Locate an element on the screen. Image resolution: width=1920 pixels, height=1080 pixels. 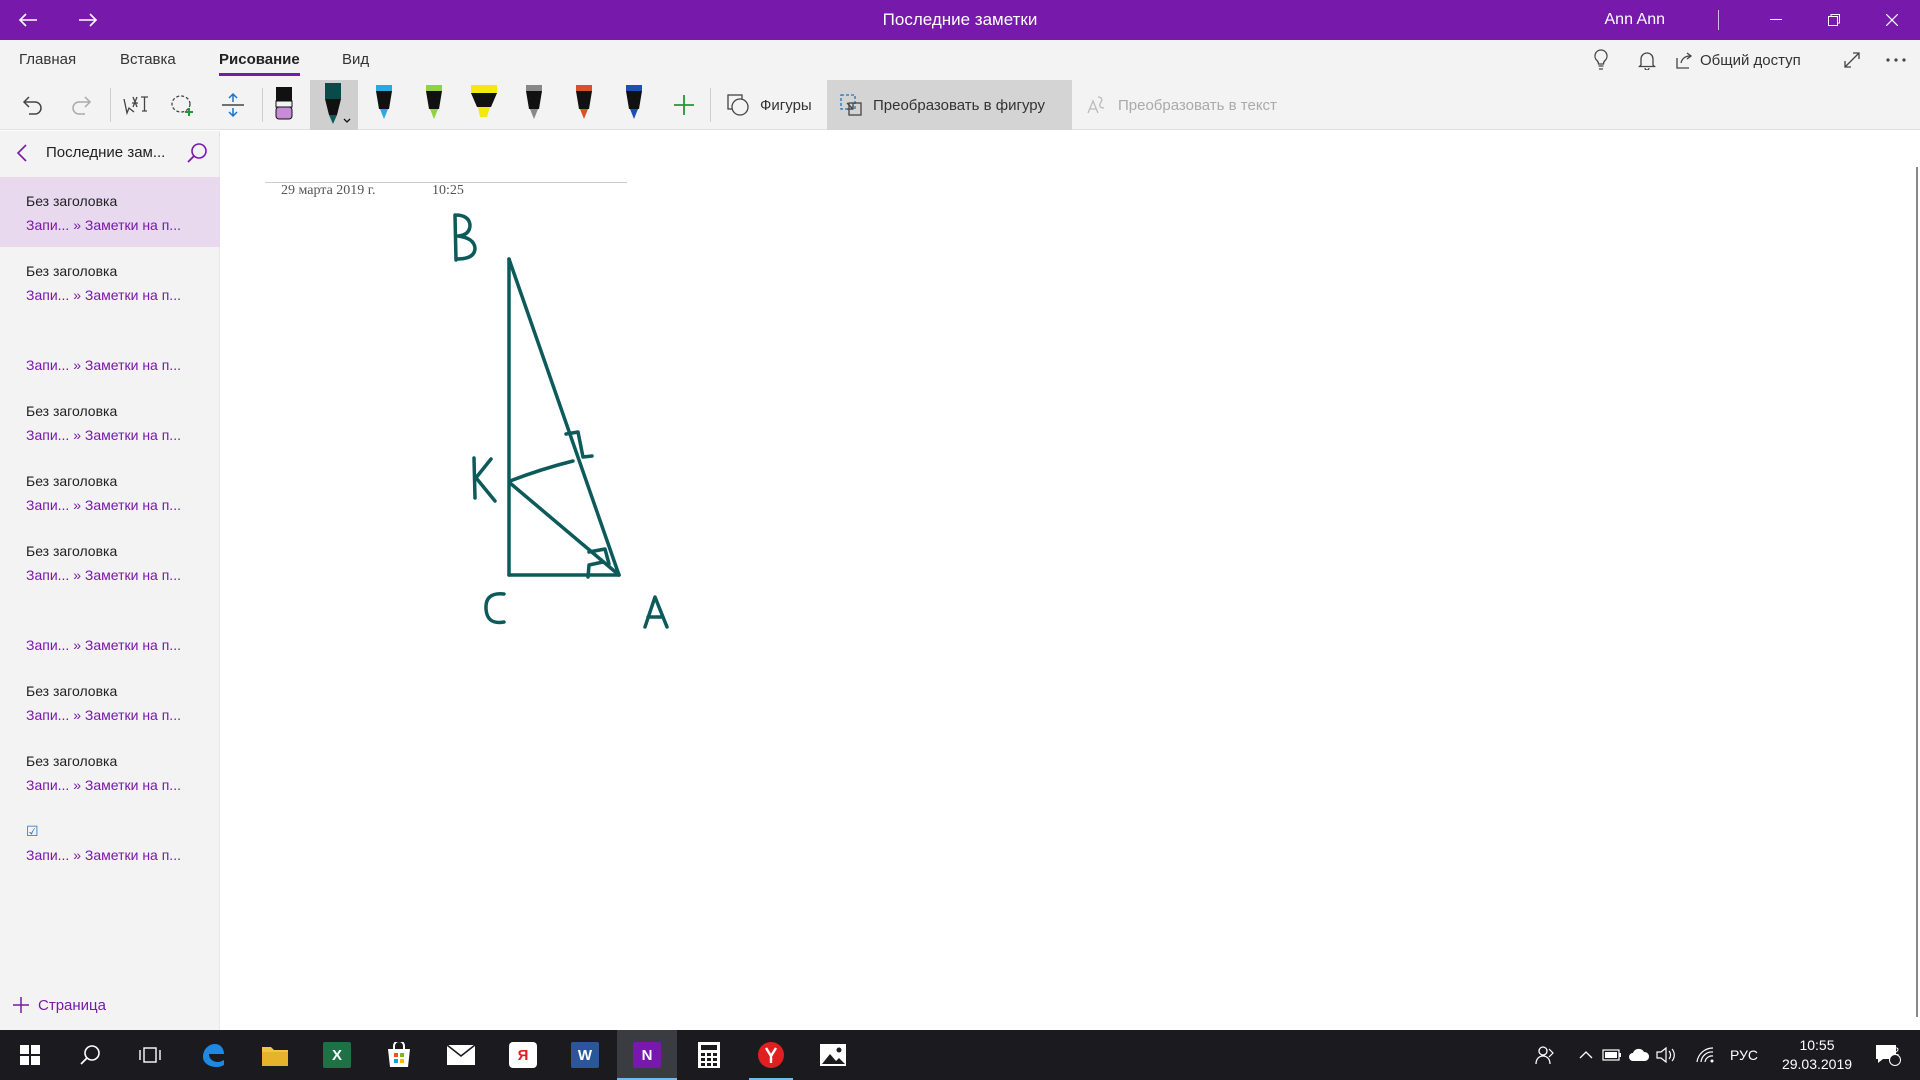
vertical-scrollbar is located at coordinates (1917, 592).